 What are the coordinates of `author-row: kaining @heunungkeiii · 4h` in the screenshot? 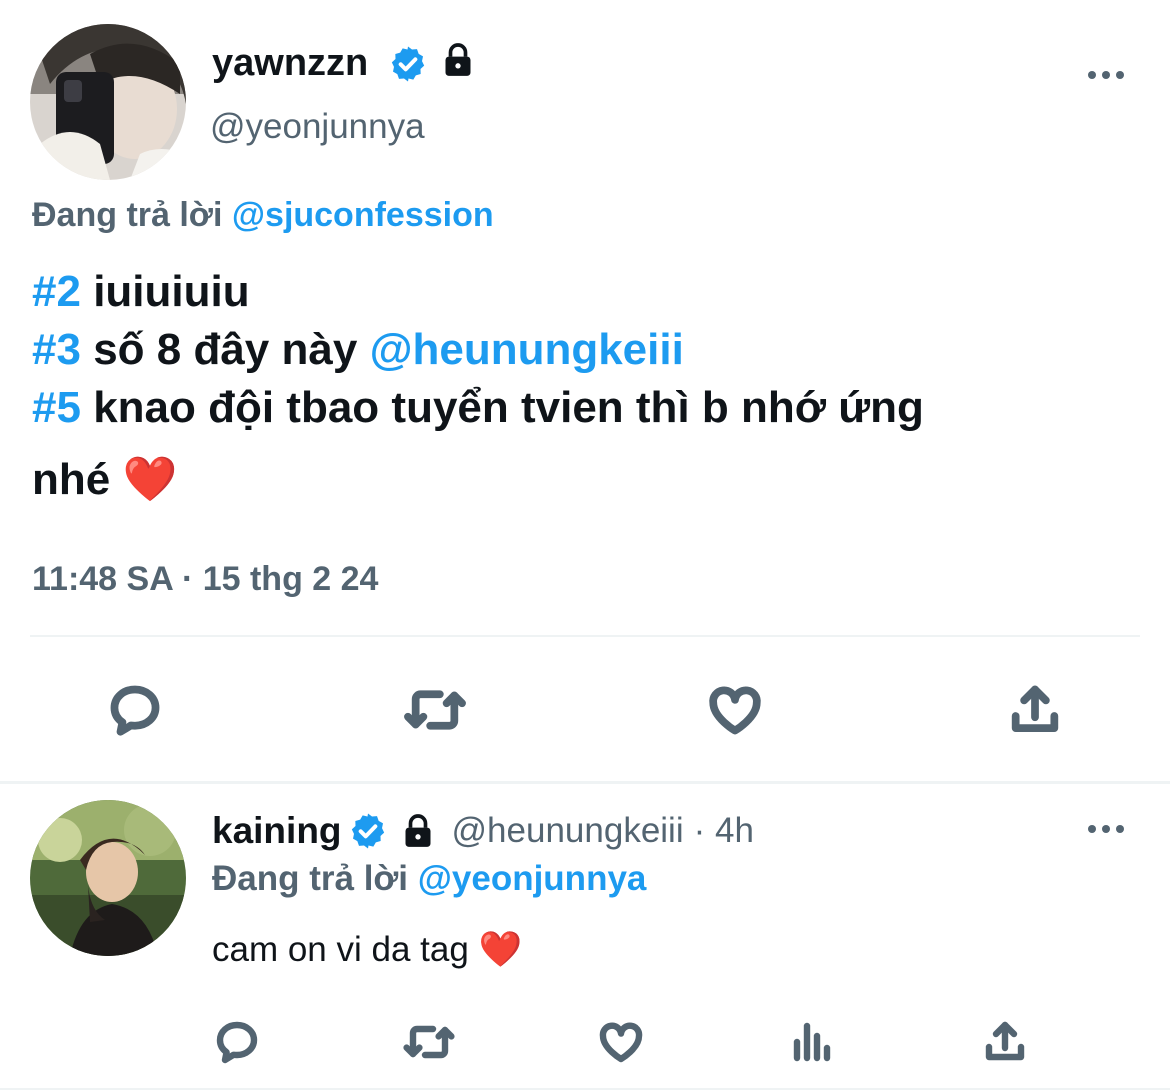 It's located at (483, 831).